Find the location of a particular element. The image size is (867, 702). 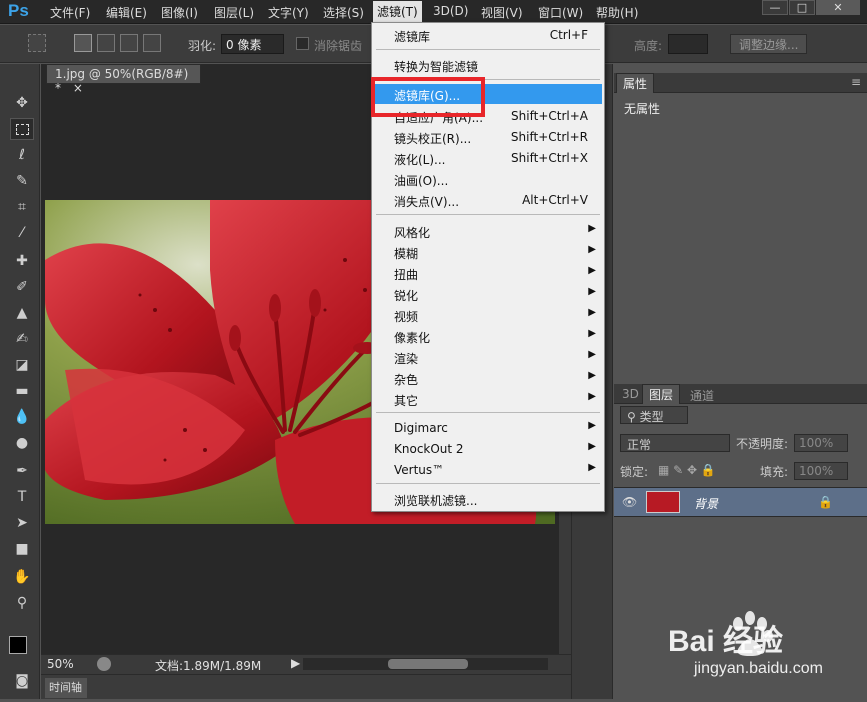

zoom-tool-icon: ⚲ is located at coordinates (22, 603).